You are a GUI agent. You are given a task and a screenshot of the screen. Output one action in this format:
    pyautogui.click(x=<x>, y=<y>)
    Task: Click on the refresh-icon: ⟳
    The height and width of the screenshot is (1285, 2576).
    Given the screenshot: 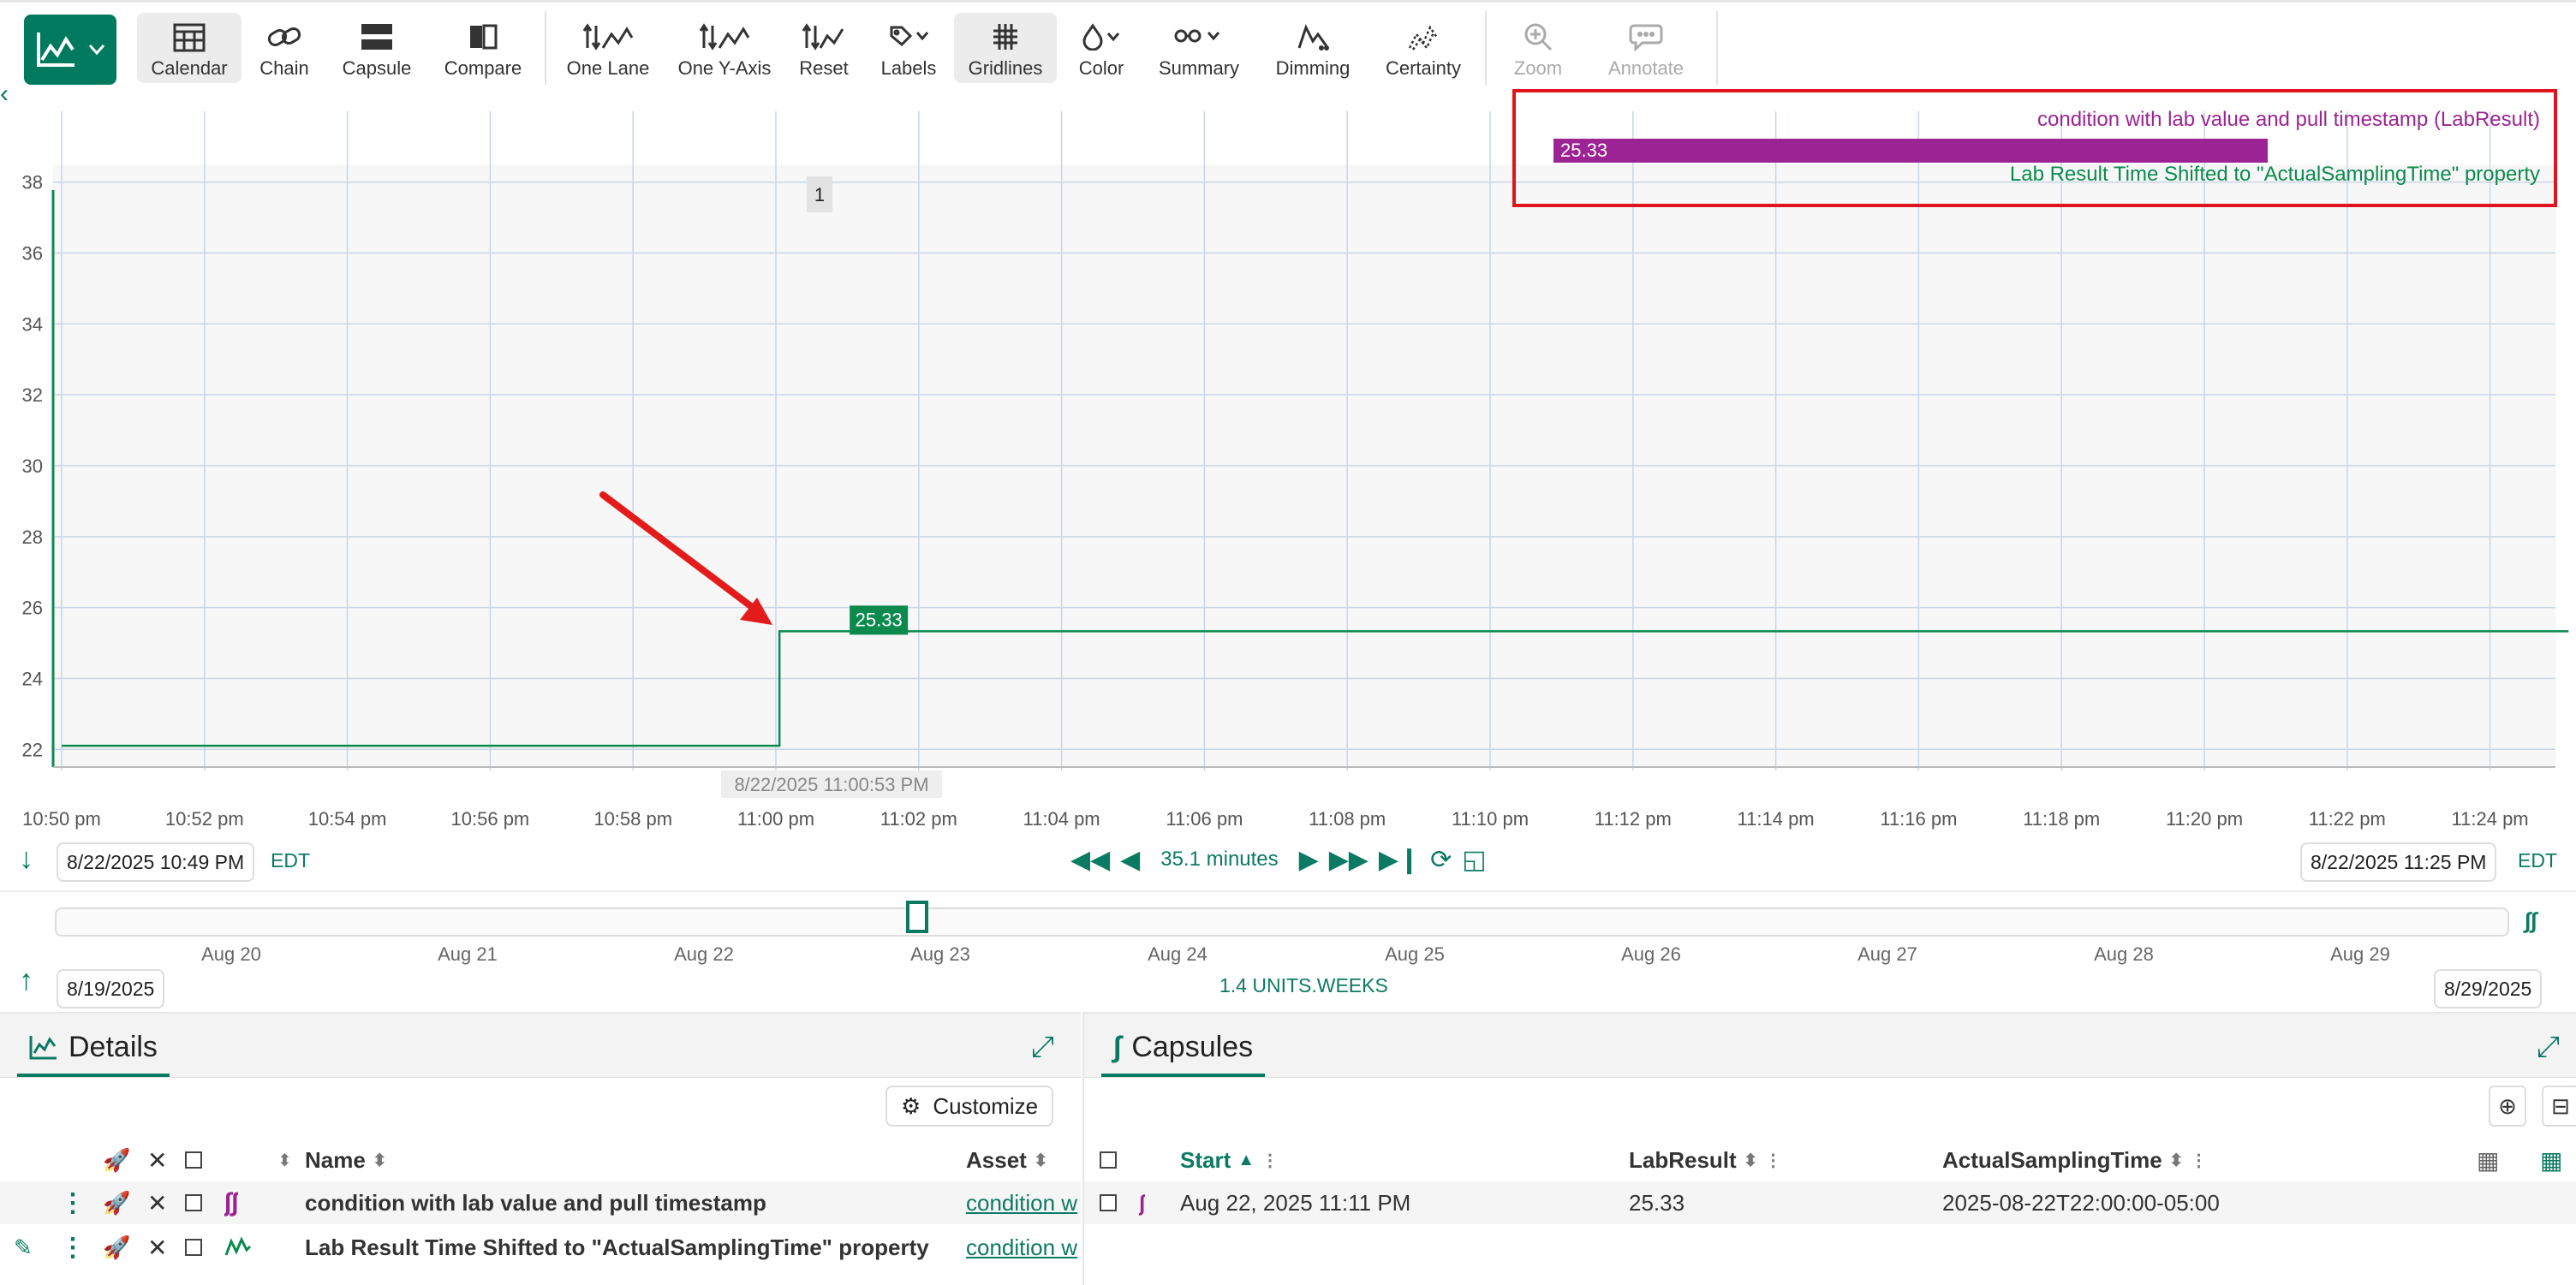 What is the action you would take?
    pyautogui.click(x=1441, y=860)
    